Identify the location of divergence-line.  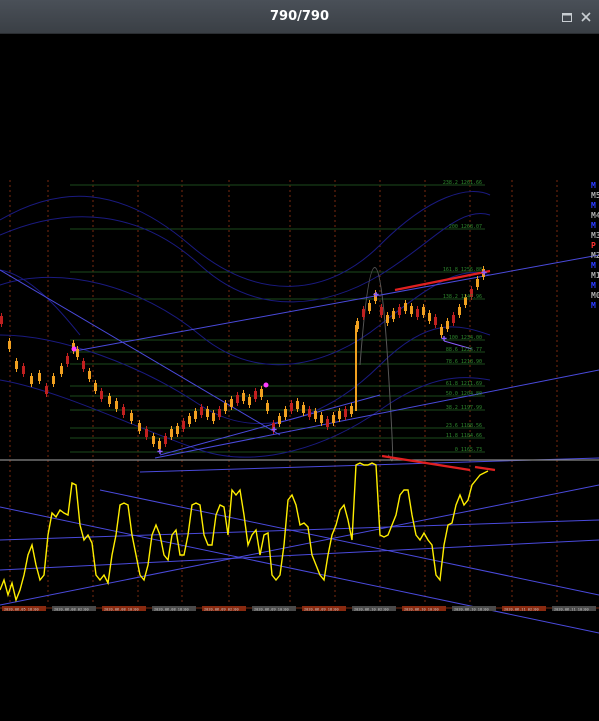
(485, 468).